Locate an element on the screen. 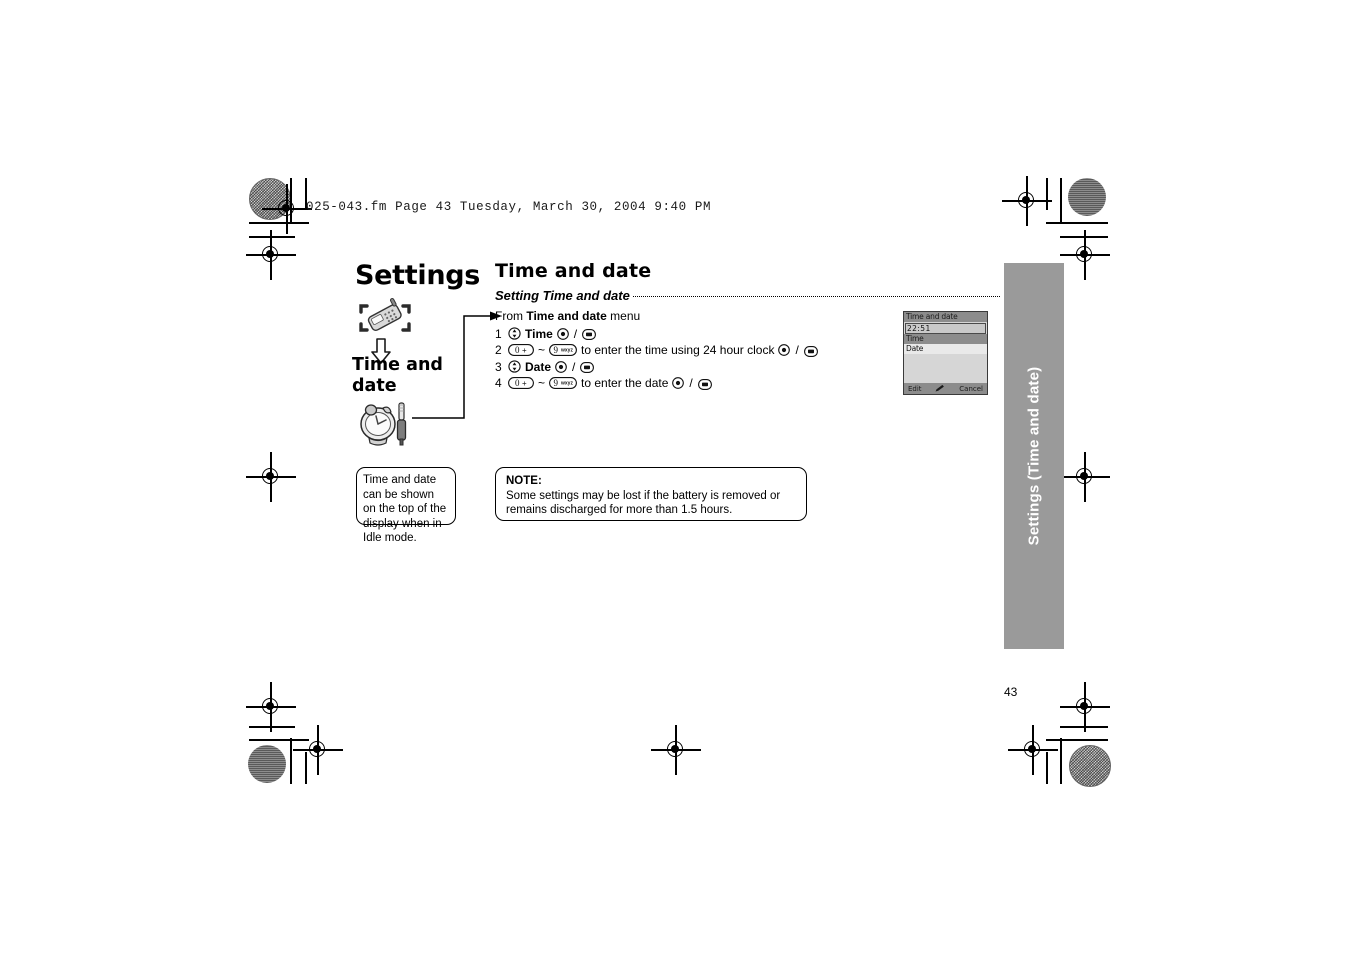 Image resolution: width=1351 pixels, height=954 pixels. sub-heading-row: Setting Time and date is located at coordinates (747, 295).